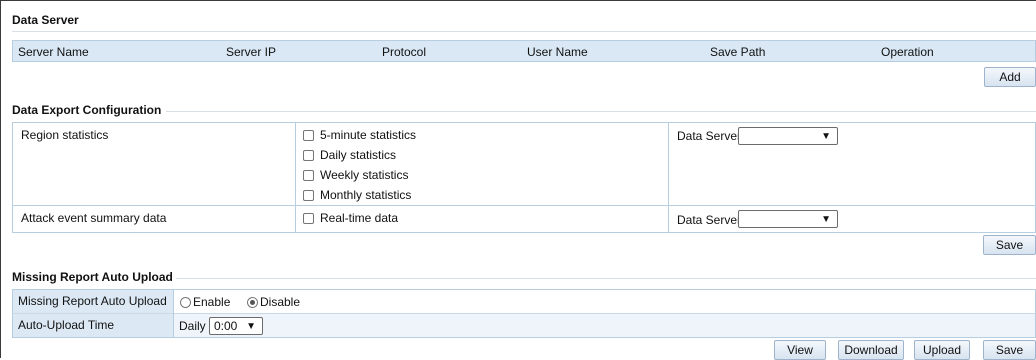  I want to click on checkbox-realtime: Real-time data, so click(350, 218).